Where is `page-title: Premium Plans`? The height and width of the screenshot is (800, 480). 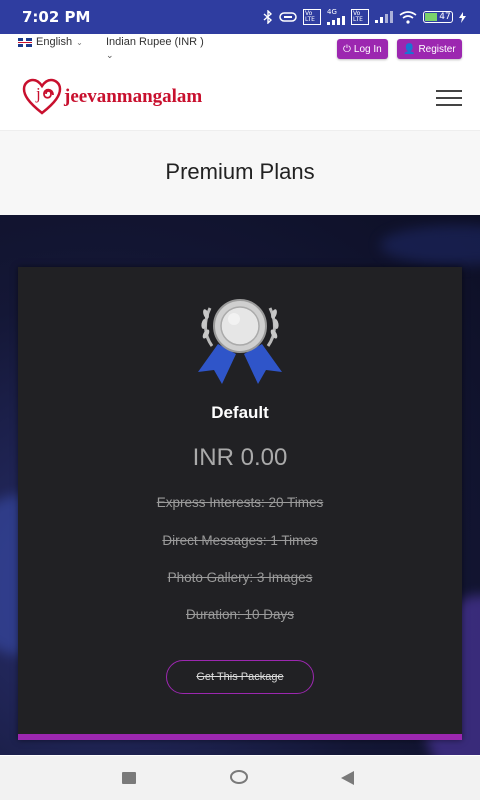
page-title: Premium Plans is located at coordinates (240, 171).